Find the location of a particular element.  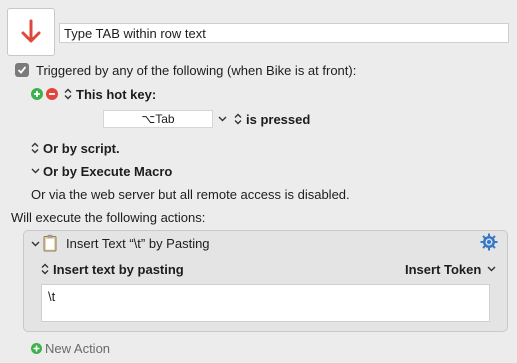

gear-icon is located at coordinates (489, 242).